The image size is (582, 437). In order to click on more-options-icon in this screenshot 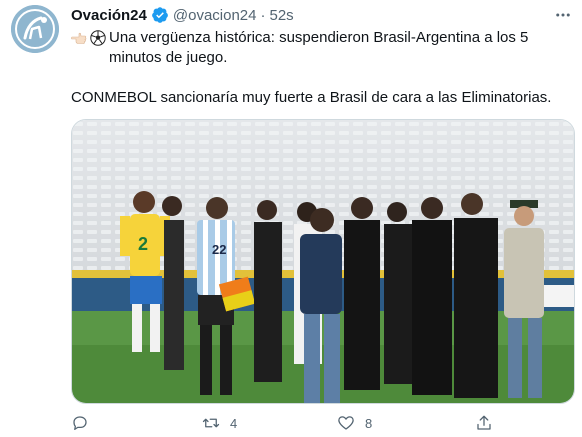, I will do `click(563, 15)`.